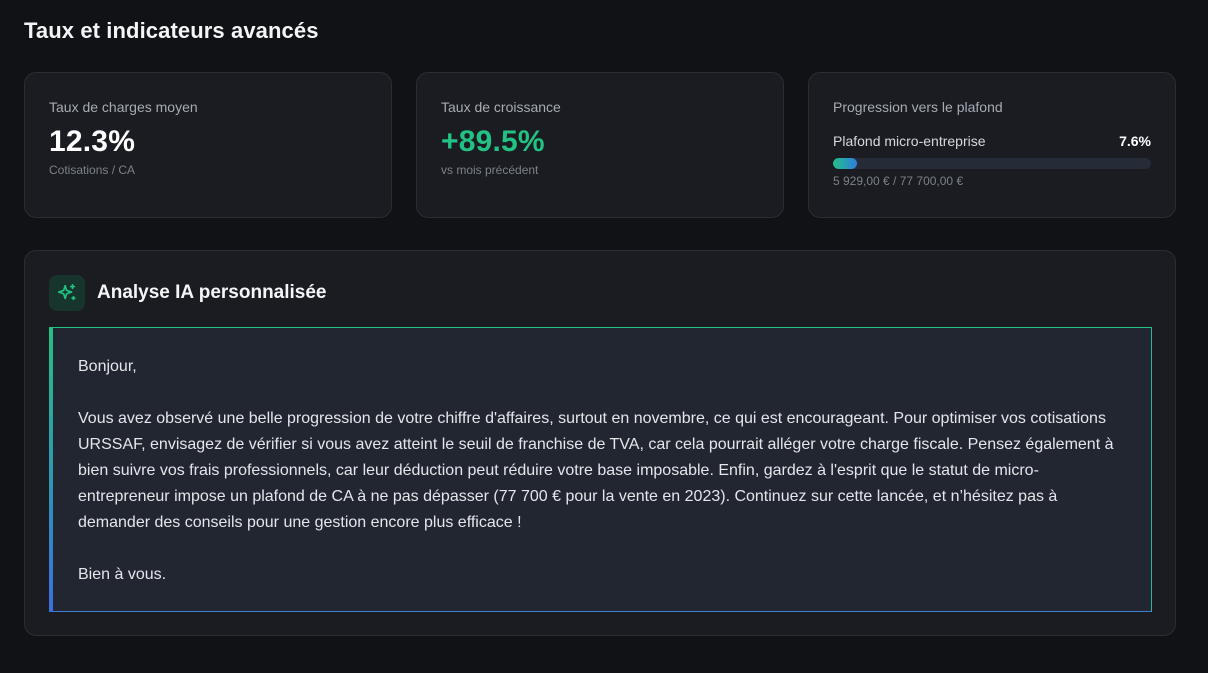 The width and height of the screenshot is (1208, 673). What do you see at coordinates (493, 141) in the screenshot?
I see `growth-rate-value: +89.5%` at bounding box center [493, 141].